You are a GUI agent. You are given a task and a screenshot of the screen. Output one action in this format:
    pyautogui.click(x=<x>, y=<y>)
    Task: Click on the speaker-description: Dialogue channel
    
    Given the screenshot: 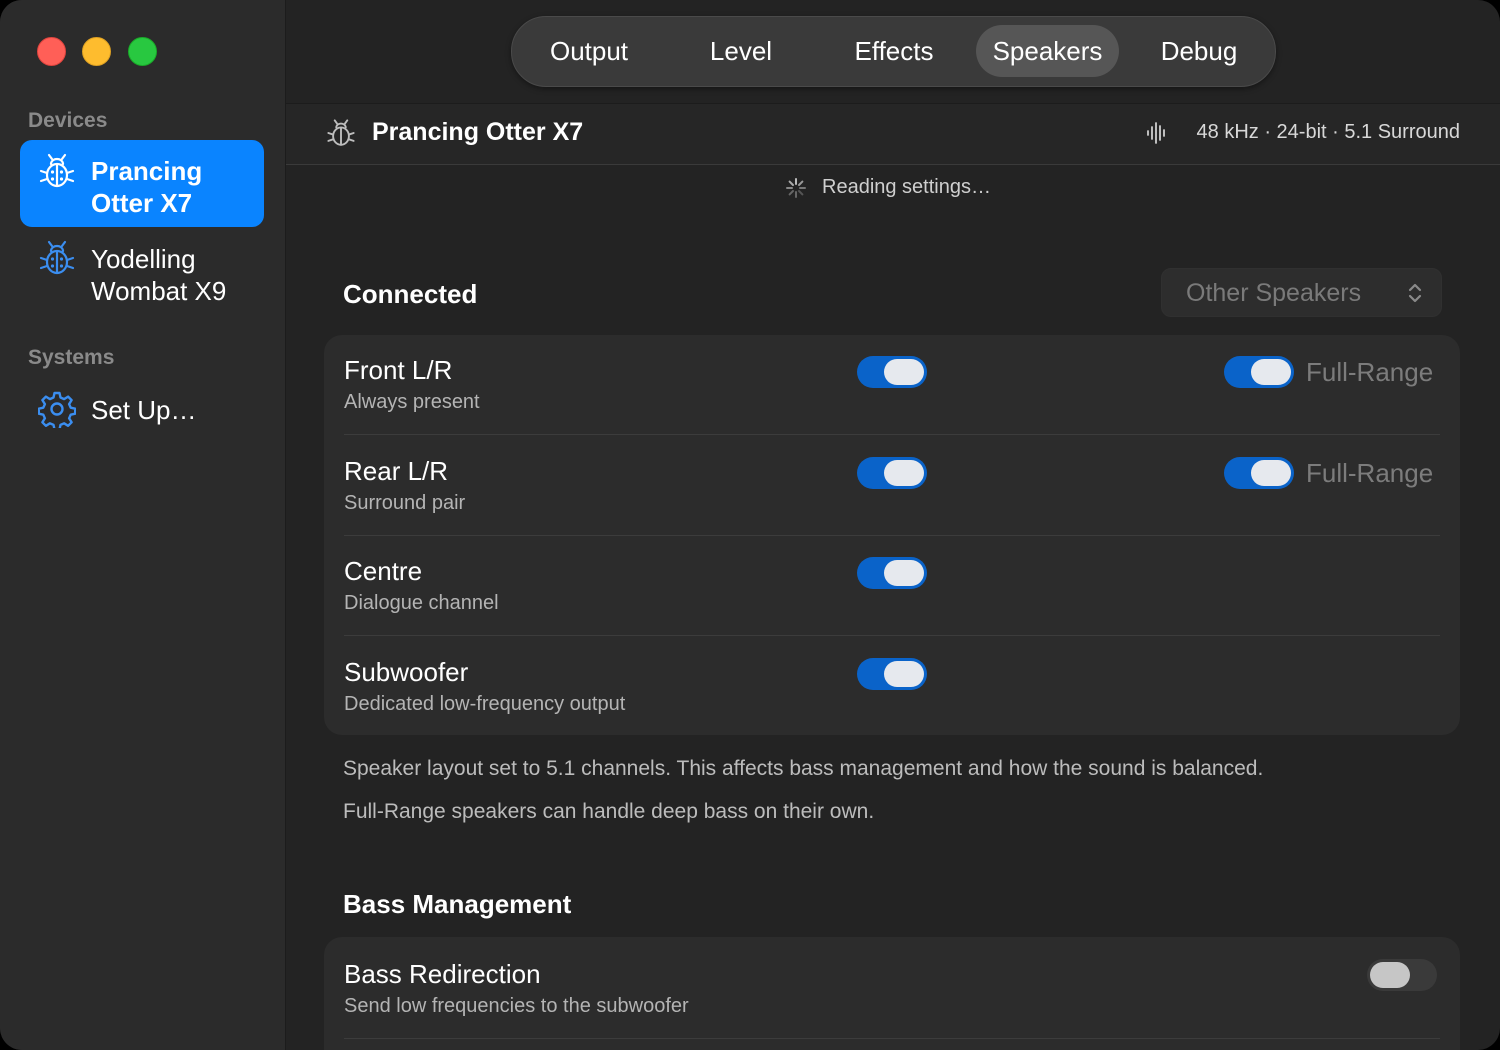 What is the action you would take?
    pyautogui.click(x=421, y=603)
    